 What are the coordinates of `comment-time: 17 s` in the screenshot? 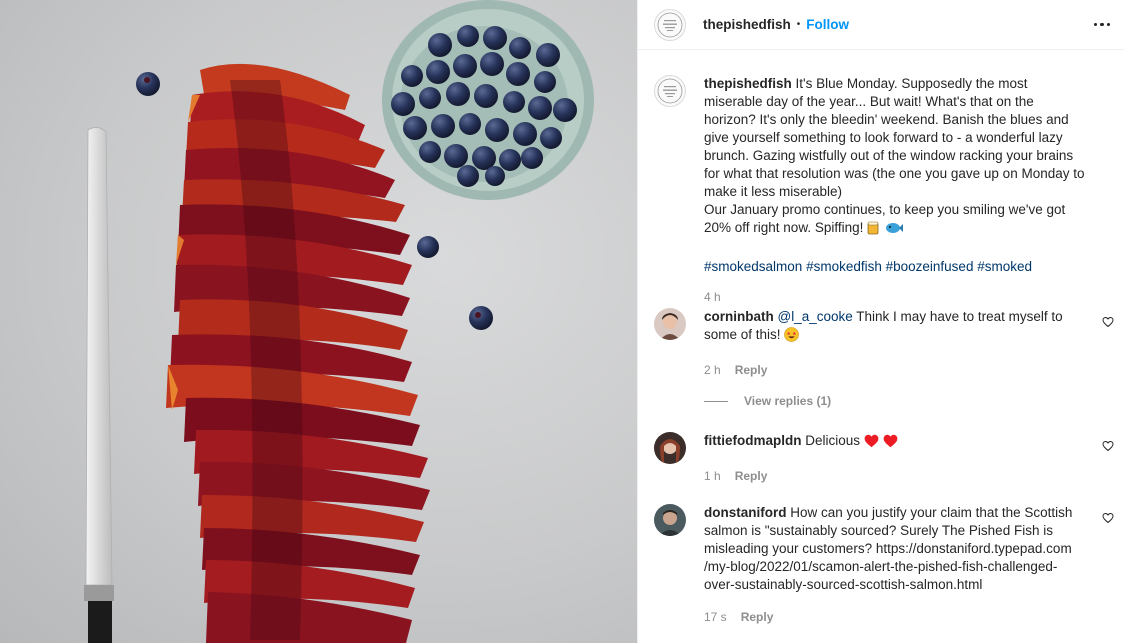 It's located at (715, 617).